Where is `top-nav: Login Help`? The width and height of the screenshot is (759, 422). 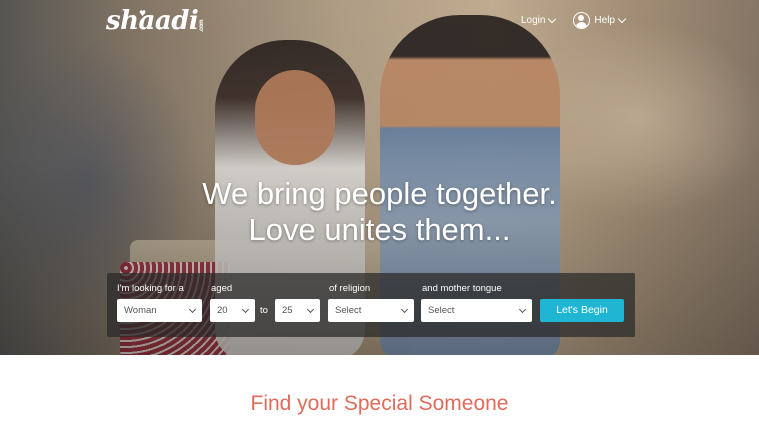
top-nav: Login Help is located at coordinates (573, 20).